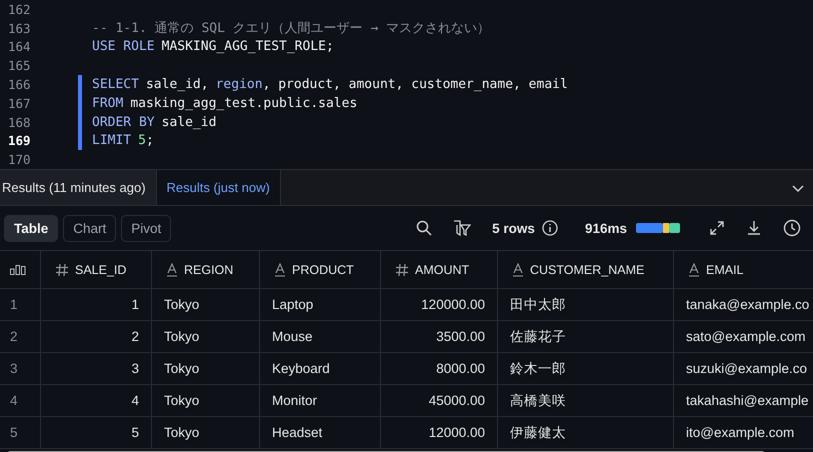 The width and height of the screenshot is (813, 452). Describe the element at coordinates (424, 228) in the screenshot. I see `search-icon` at that location.